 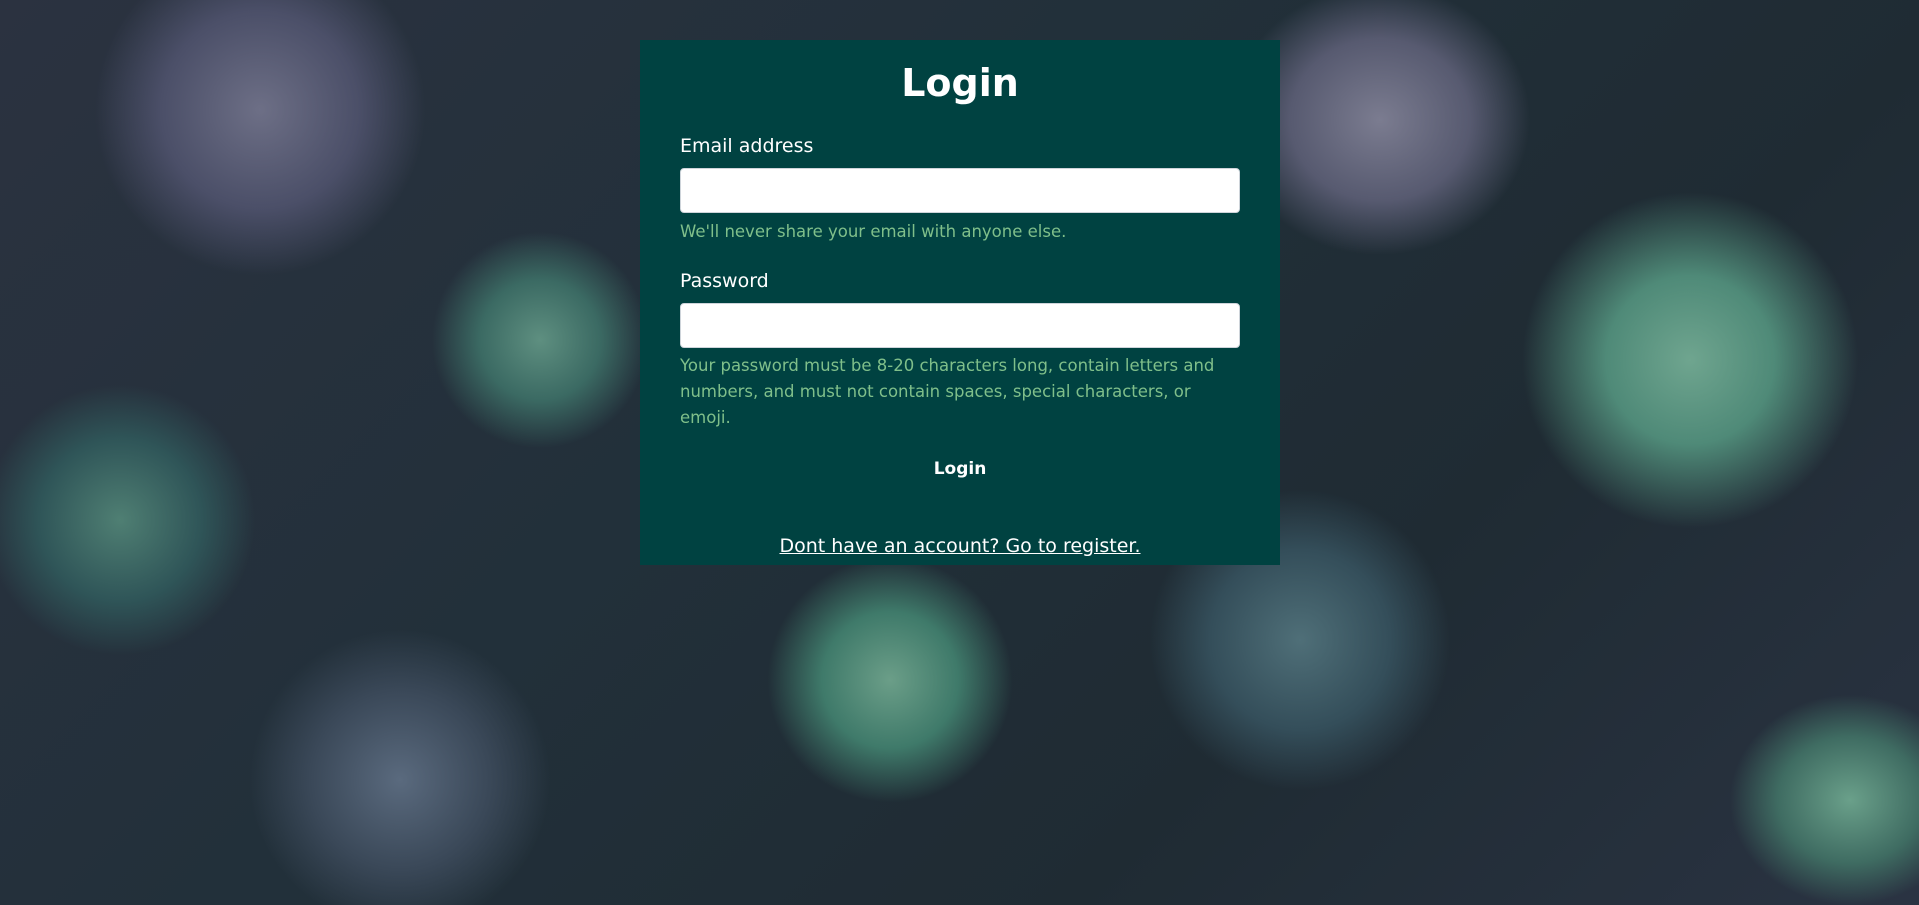 I want to click on login-title: Login, so click(x=960, y=83).